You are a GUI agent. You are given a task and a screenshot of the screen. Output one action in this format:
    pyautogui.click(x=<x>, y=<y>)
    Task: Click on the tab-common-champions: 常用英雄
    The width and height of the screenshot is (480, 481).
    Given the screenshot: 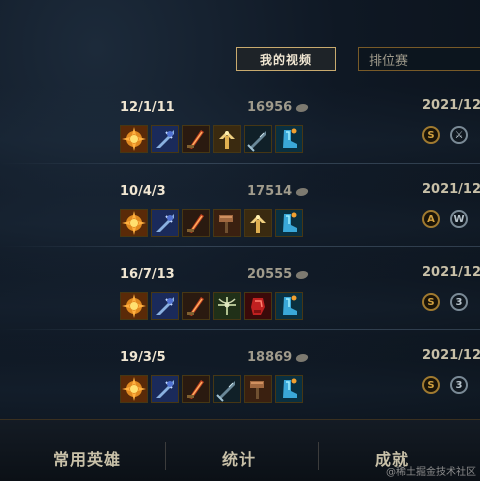 What is the action you would take?
    pyautogui.click(x=87, y=458)
    